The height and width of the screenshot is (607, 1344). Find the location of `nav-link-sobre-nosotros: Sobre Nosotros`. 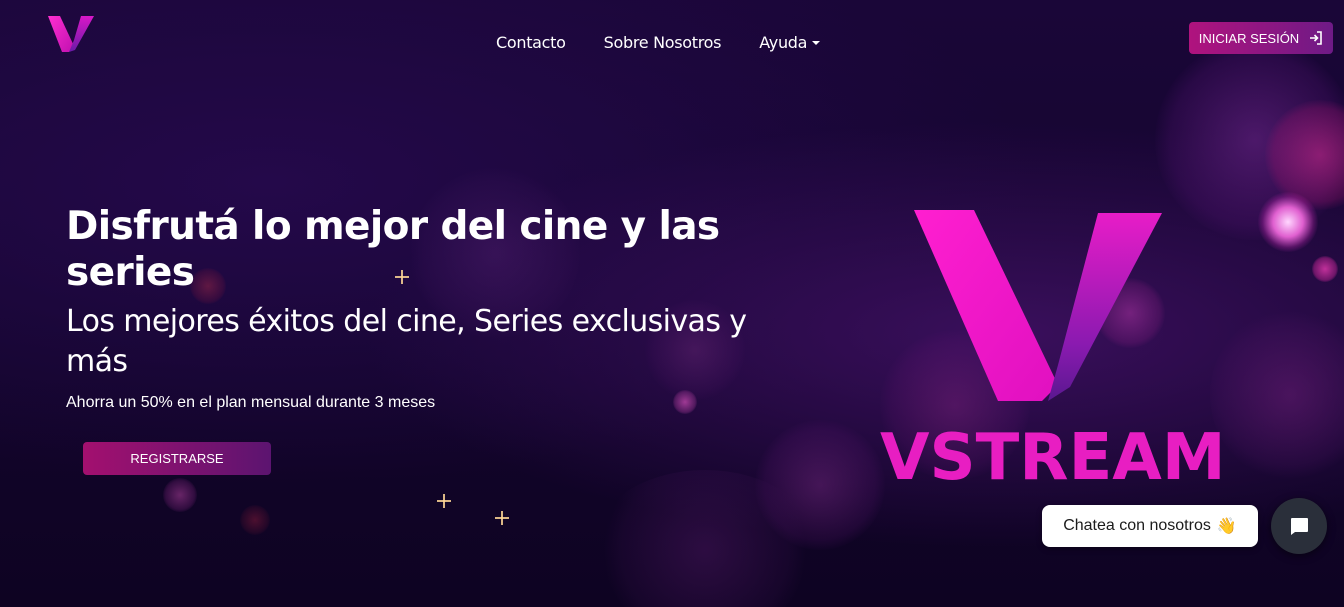

nav-link-sobre-nosotros: Sobre Nosotros is located at coordinates (663, 42).